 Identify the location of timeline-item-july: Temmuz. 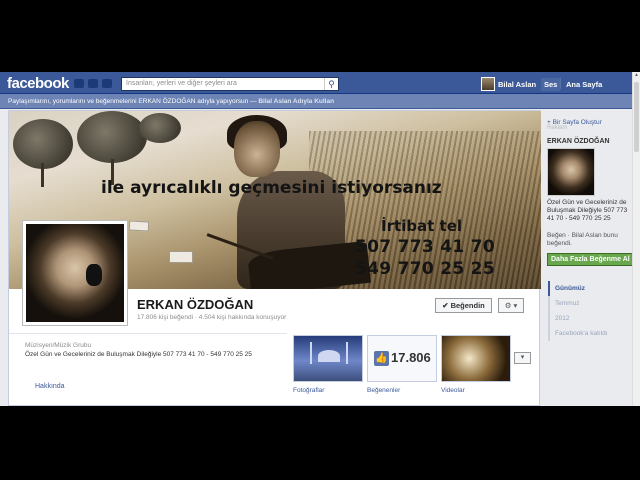
(581, 303).